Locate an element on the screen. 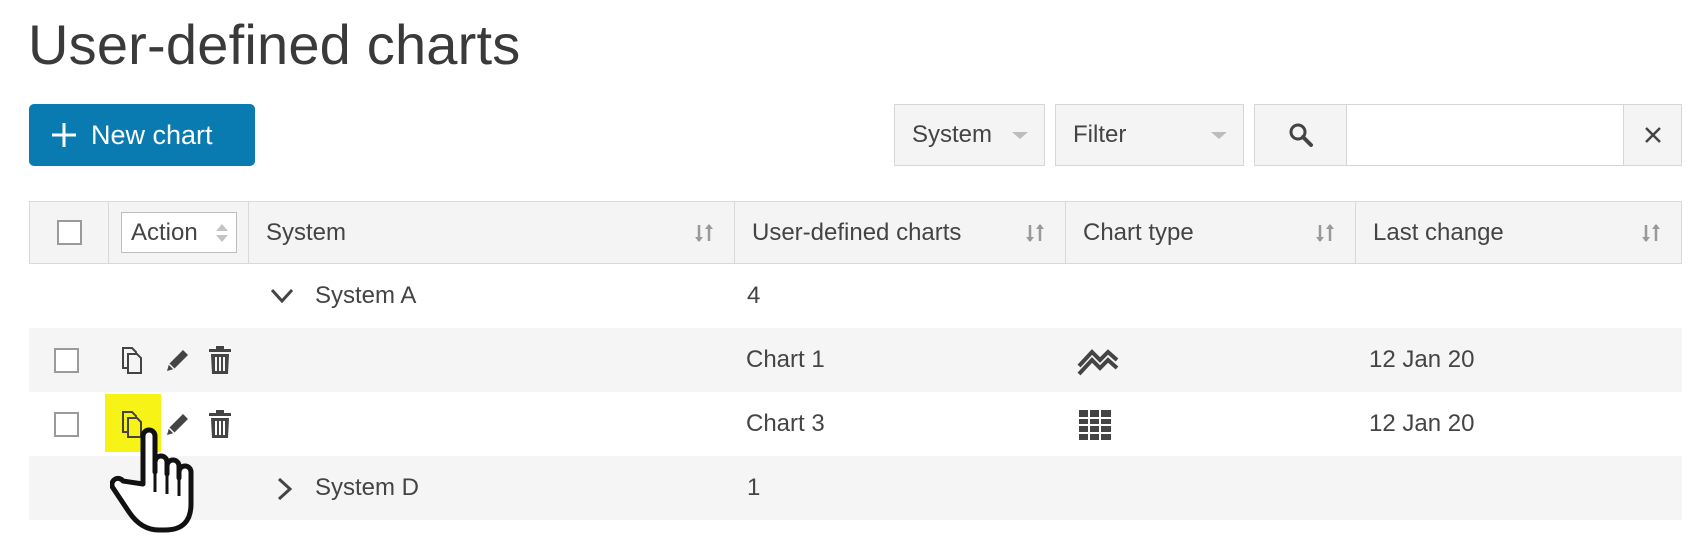 Image resolution: width=1704 pixels, height=553 pixels. group-count: 4 is located at coordinates (754, 295).